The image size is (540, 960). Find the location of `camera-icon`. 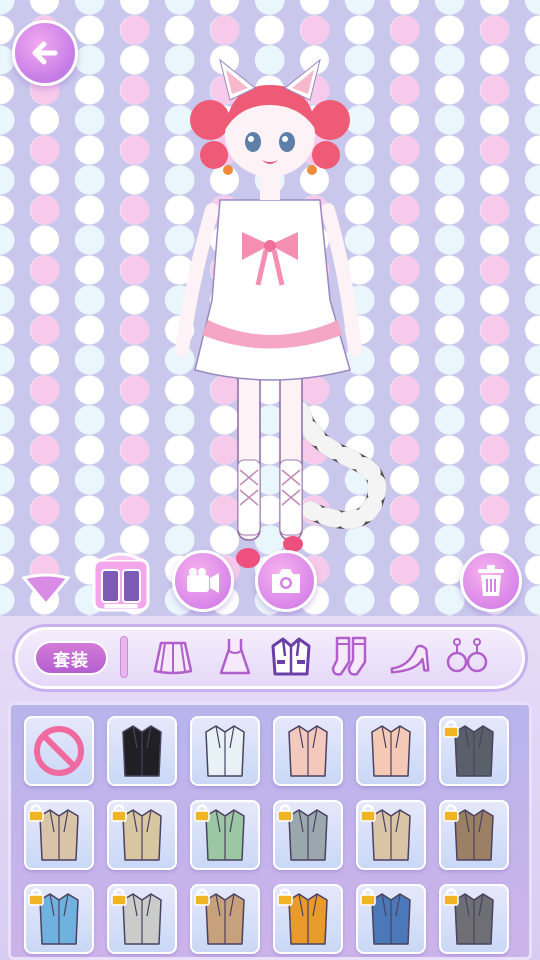

camera-icon is located at coordinates (286, 581).